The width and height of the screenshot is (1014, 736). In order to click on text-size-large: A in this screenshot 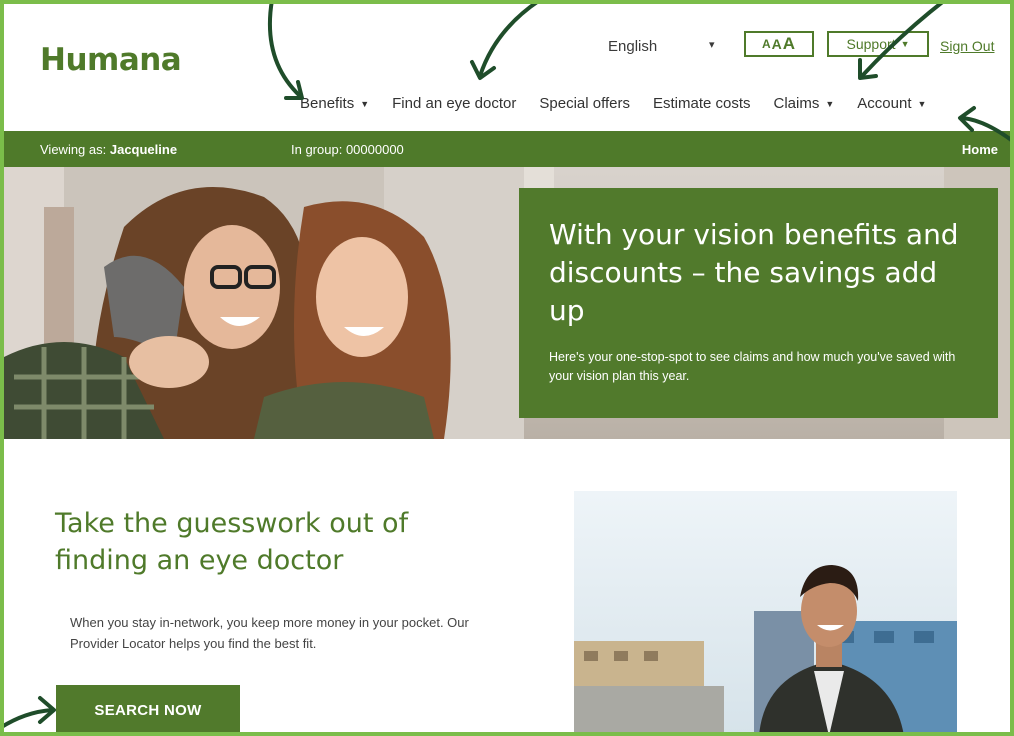, I will do `click(789, 43)`.